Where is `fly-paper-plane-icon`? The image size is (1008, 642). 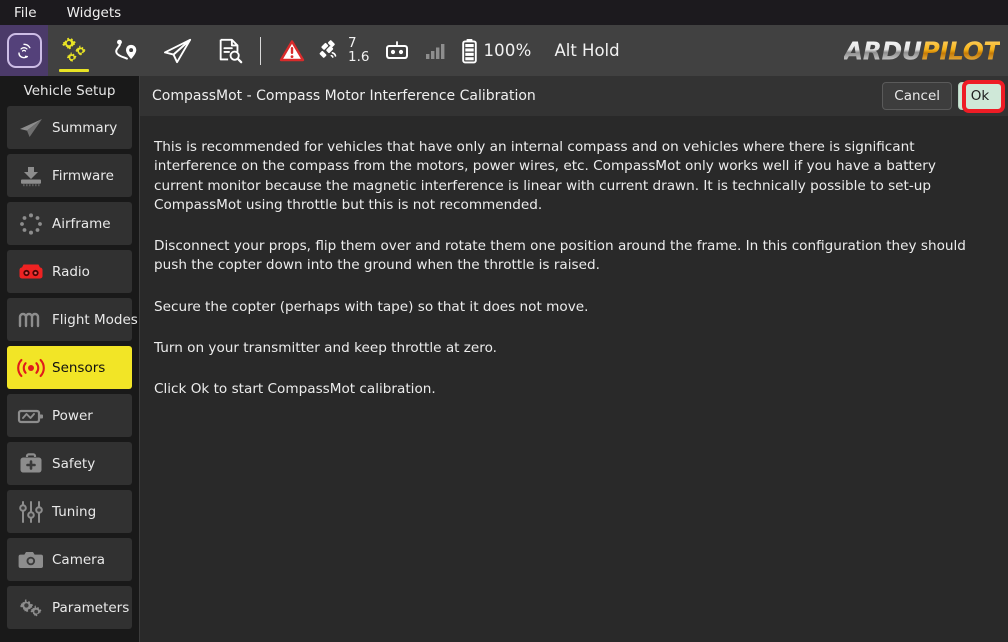 fly-paper-plane-icon is located at coordinates (178, 50).